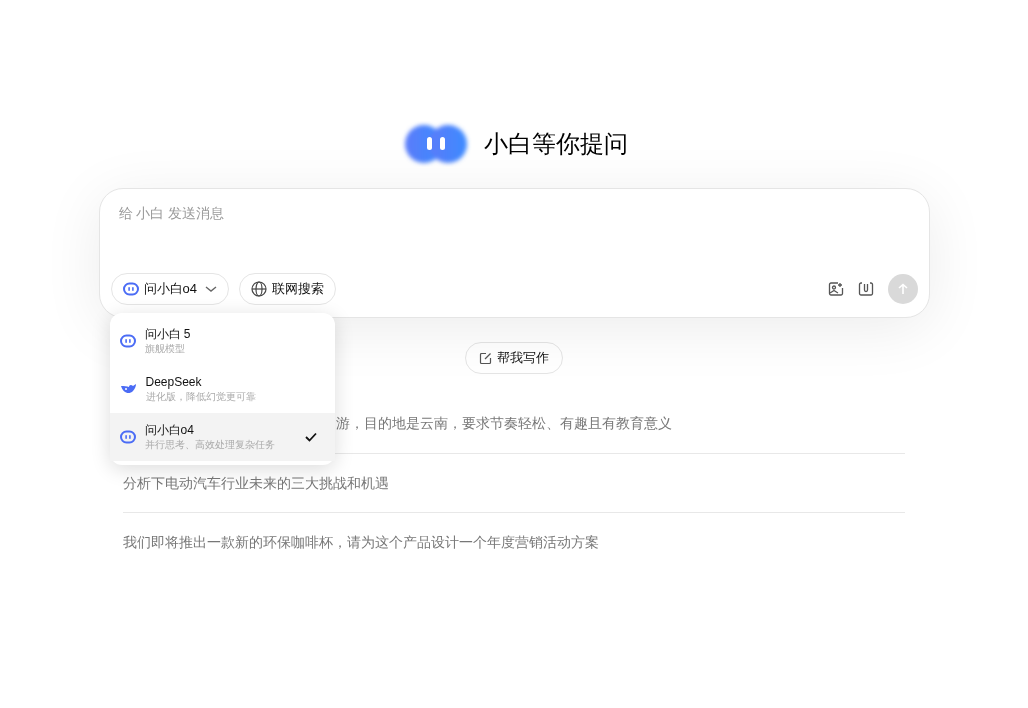  I want to click on model-name: 问小白 5, so click(168, 334).